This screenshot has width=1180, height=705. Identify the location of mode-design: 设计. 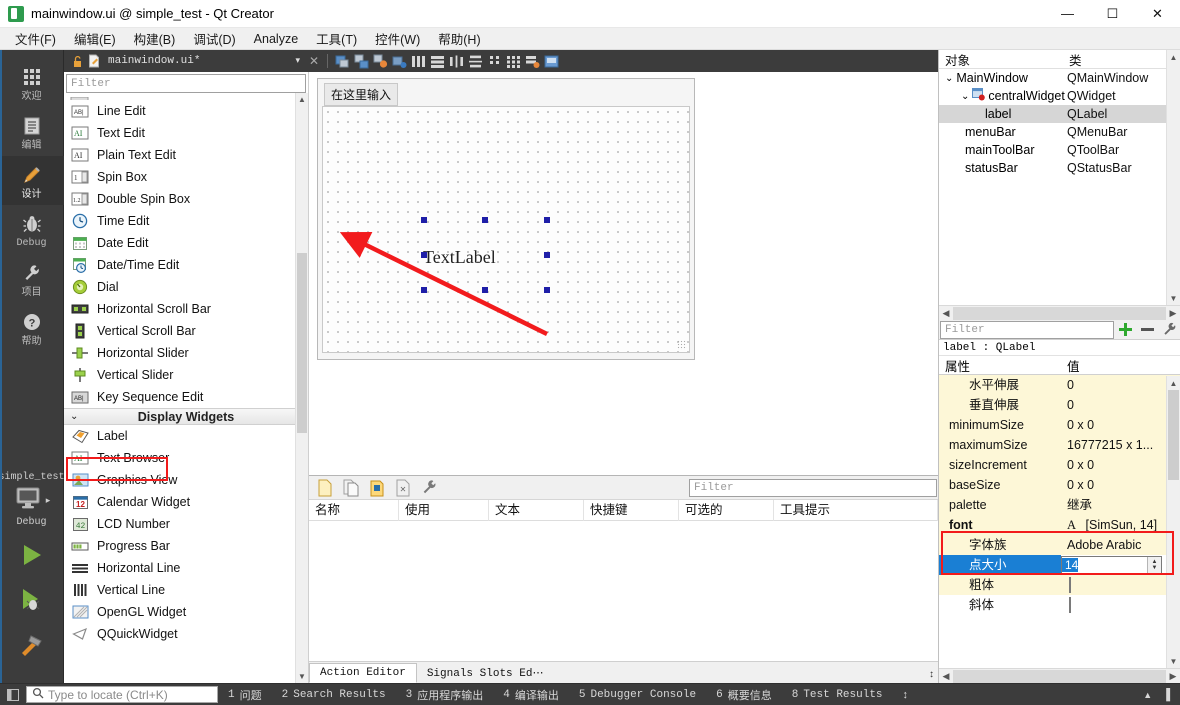
(32, 180).